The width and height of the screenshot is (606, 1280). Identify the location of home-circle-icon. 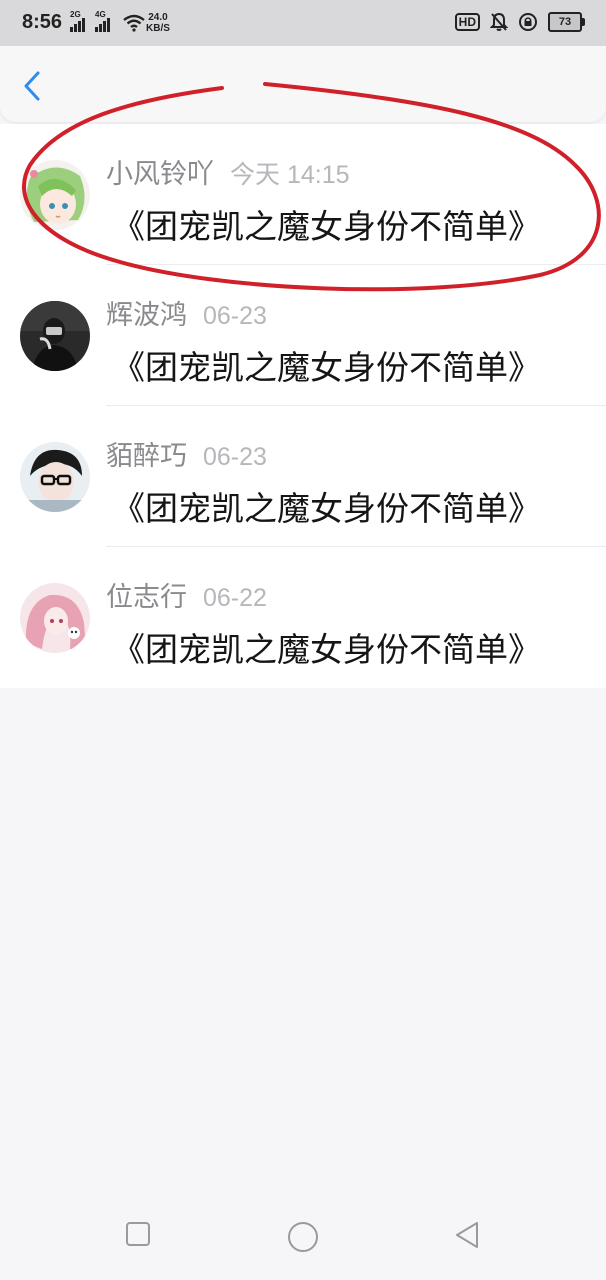
(303, 1237).